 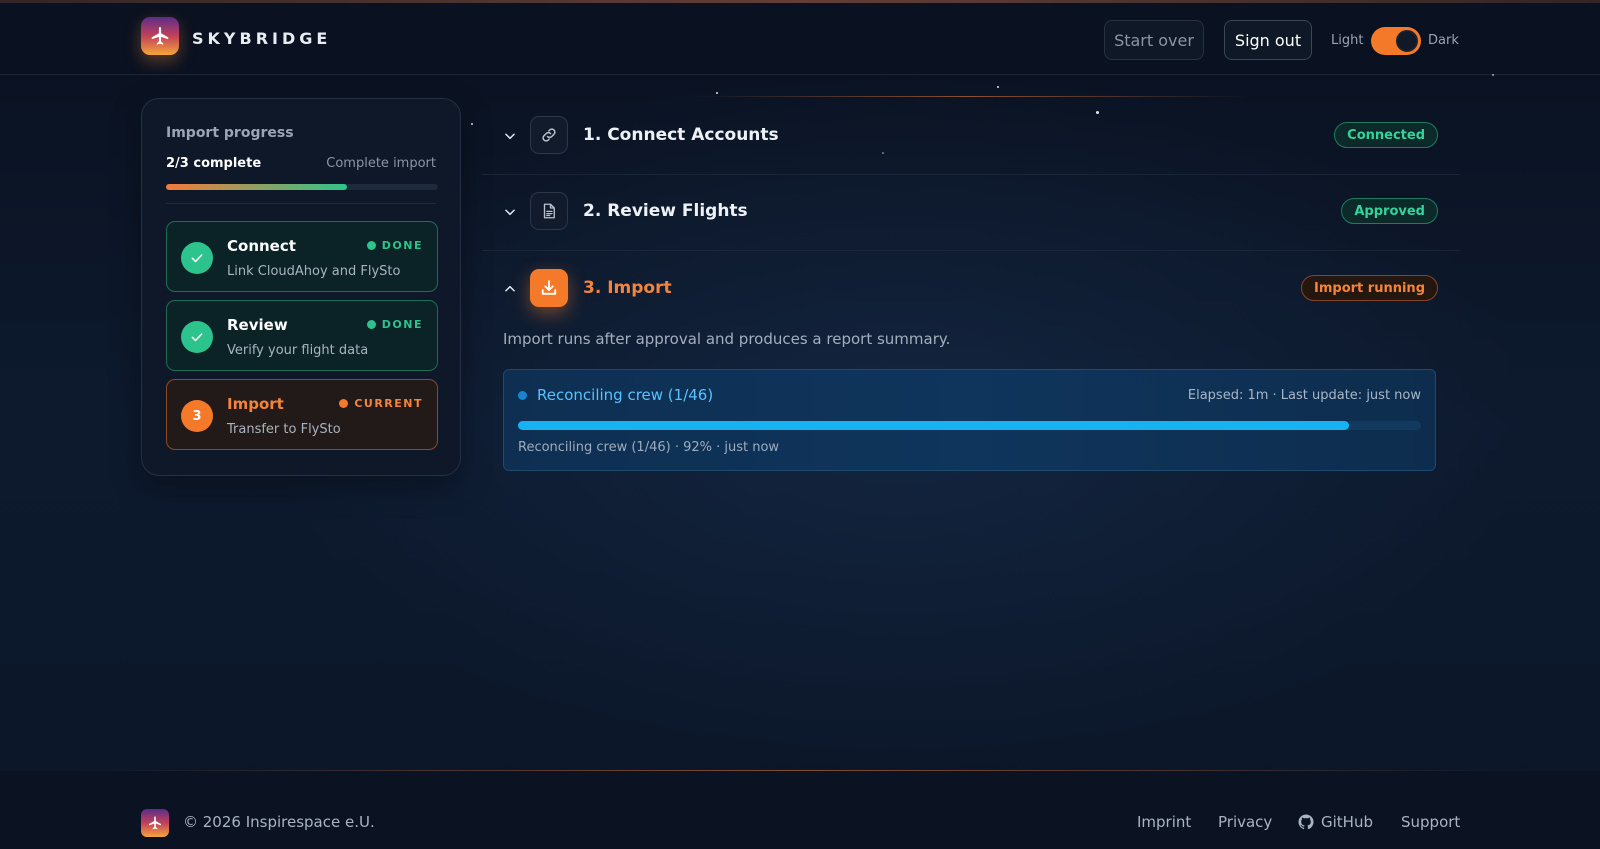 I want to click on job-subtitle: Reconciling crew (1/46) · 92% · just now, so click(x=649, y=447).